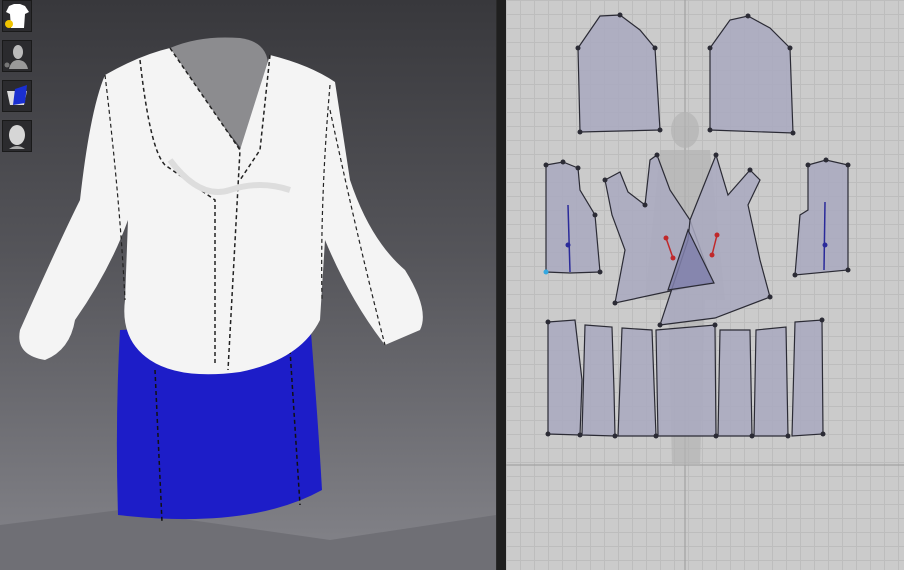  Describe the element at coordinates (573, 217) in the screenshot. I see `pattern-side-left` at that location.